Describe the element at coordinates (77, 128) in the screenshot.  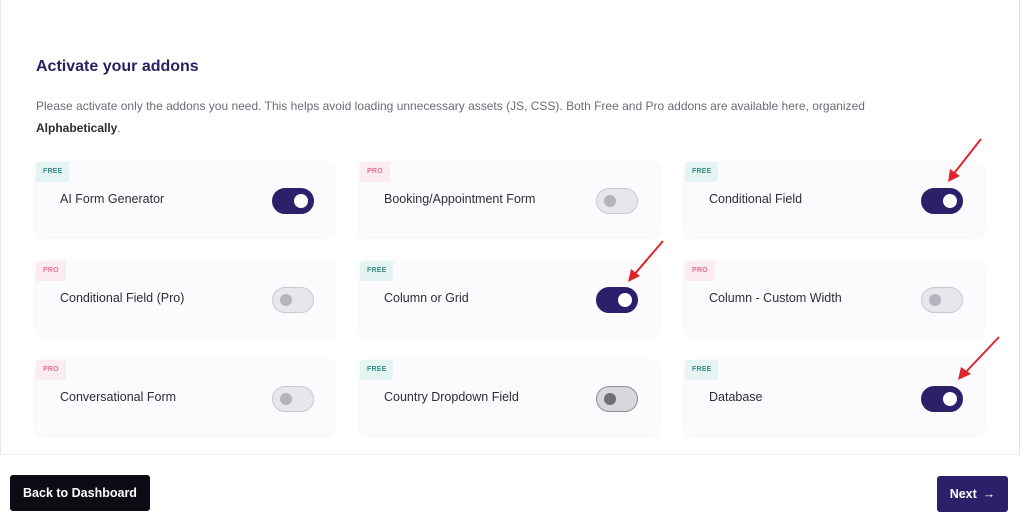
I see `description-bold: Alphabetically` at that location.